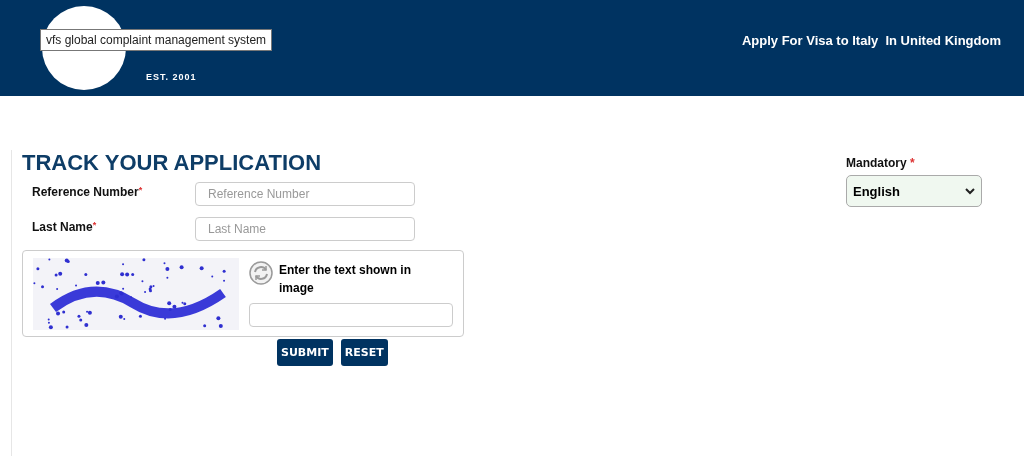 Image resolution: width=1024 pixels, height=456 pixels. I want to click on refresh-icon, so click(261, 272).